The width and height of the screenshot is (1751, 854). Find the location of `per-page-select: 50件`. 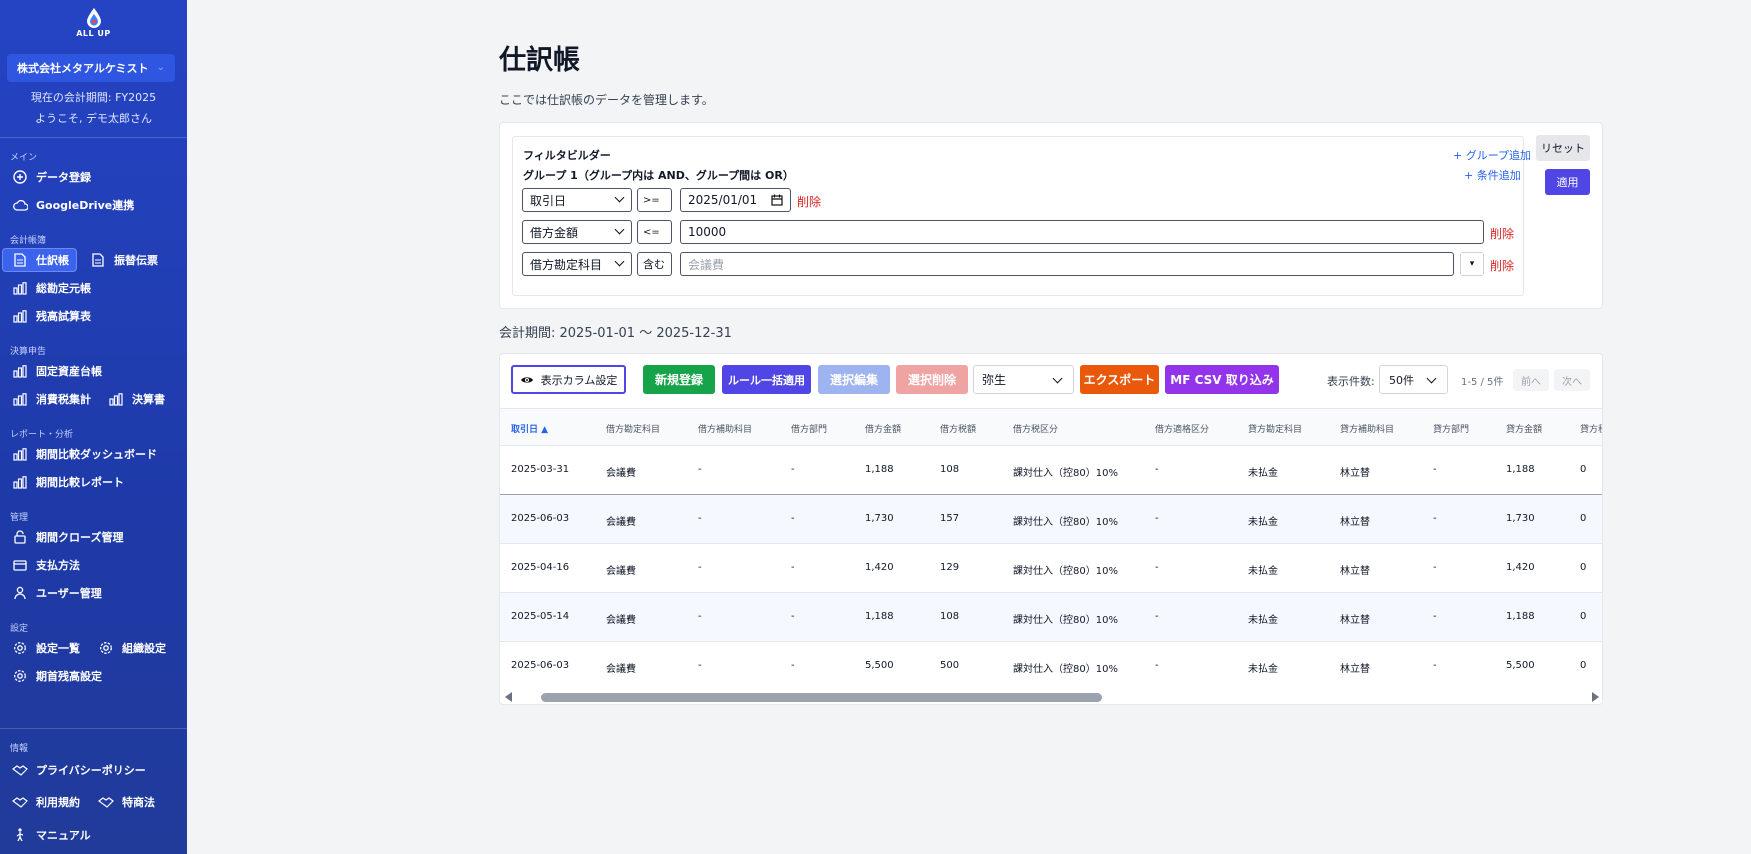

per-page-select: 50件 is located at coordinates (1413, 379).